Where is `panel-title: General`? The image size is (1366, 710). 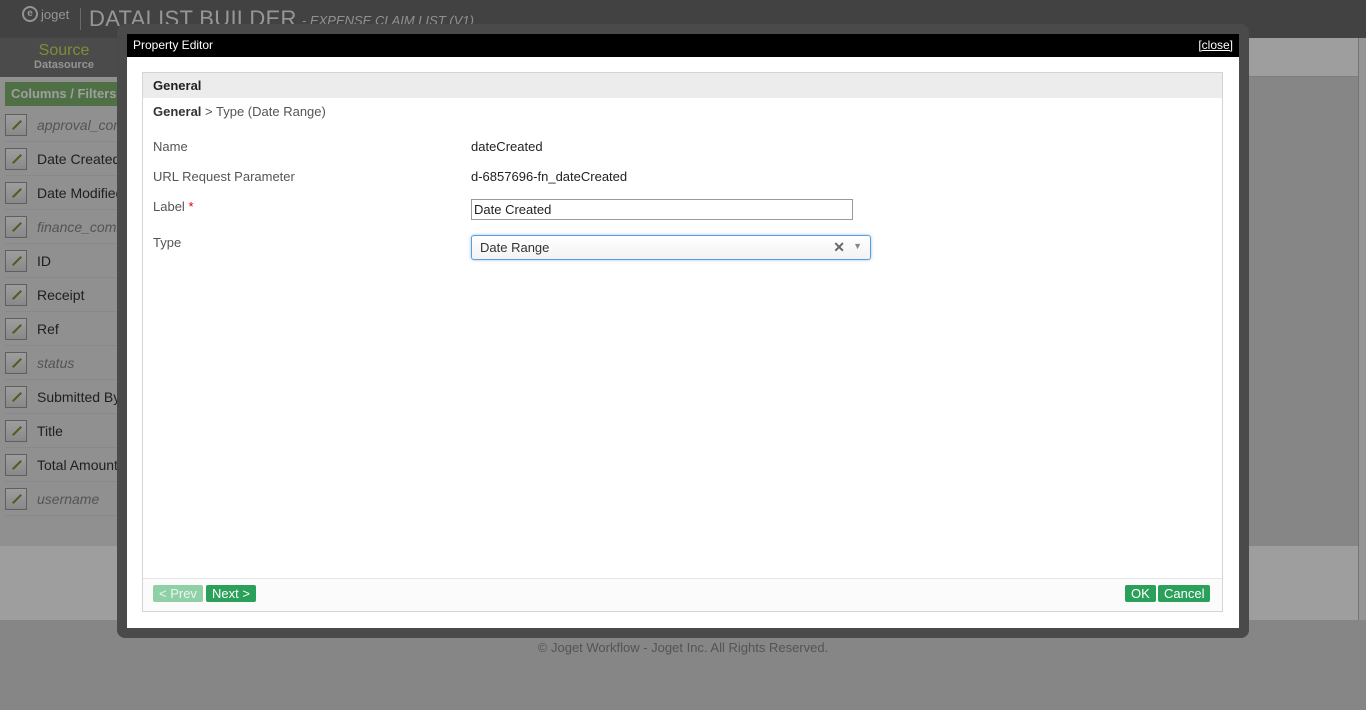
panel-title: General is located at coordinates (682, 85).